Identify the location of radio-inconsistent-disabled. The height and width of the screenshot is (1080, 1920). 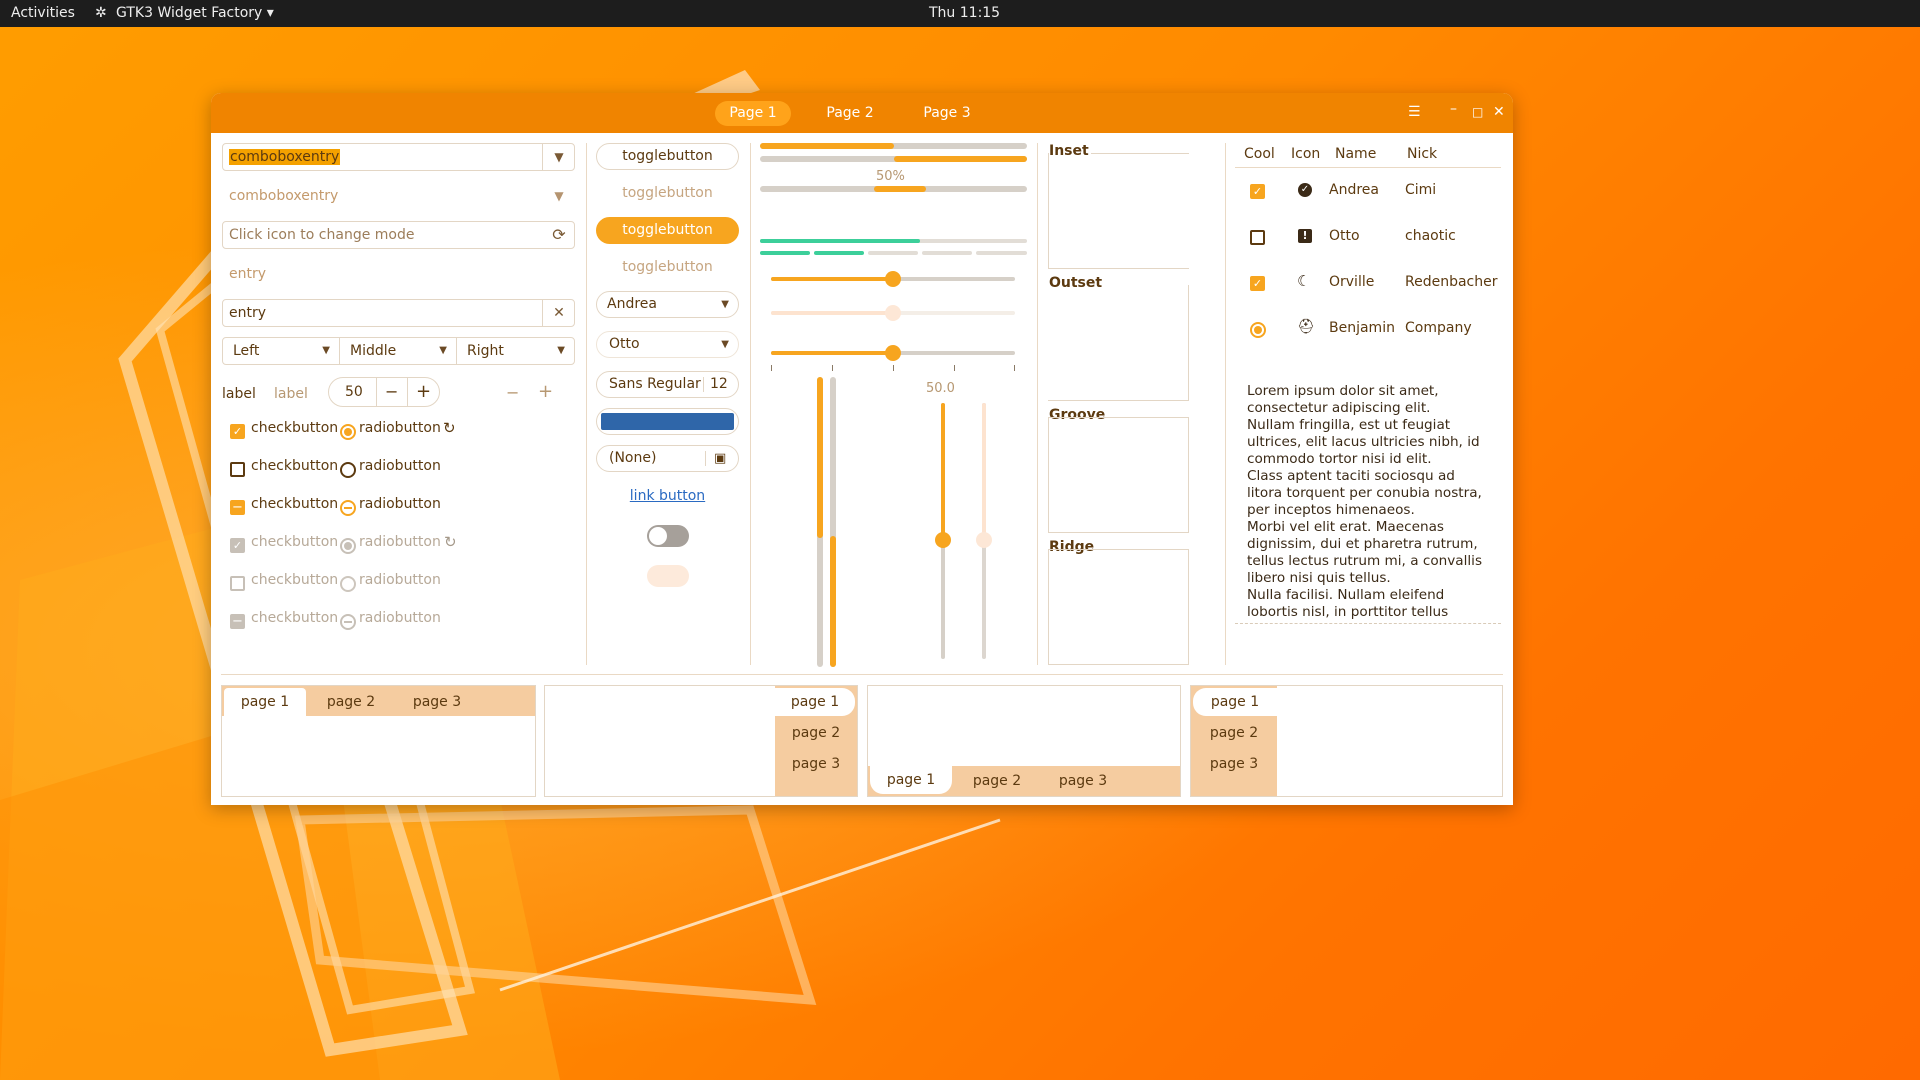
(348, 622).